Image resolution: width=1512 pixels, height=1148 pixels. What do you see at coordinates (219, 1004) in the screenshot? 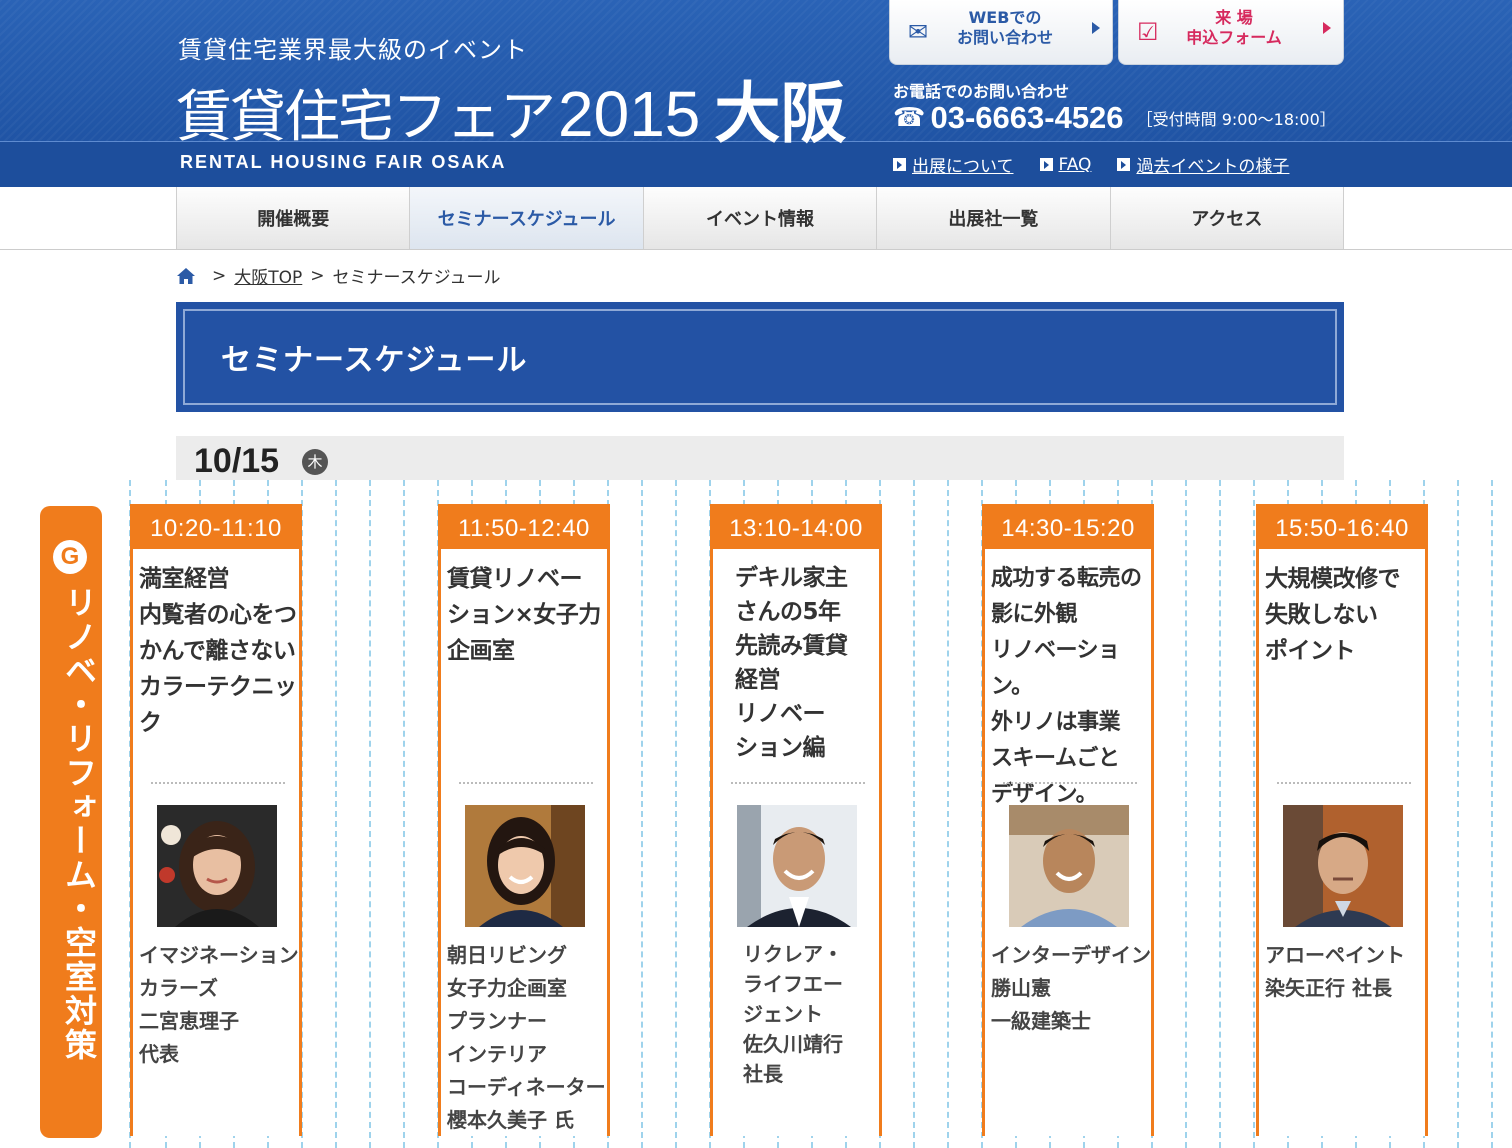
I see `speaker-info: イマジネーション カラーズ 二宮恵理子 代表` at bounding box center [219, 1004].